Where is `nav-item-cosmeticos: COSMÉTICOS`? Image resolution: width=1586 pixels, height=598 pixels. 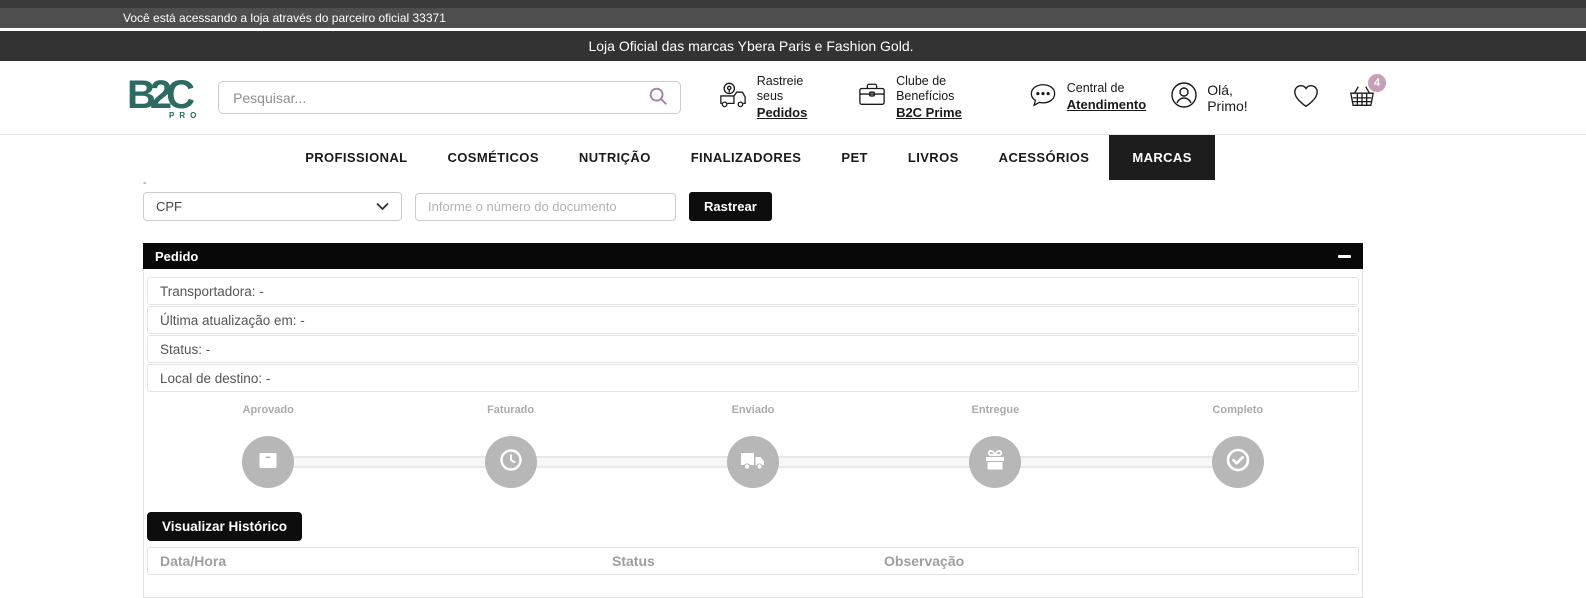 nav-item-cosmeticos: COSMÉTICOS is located at coordinates (493, 157).